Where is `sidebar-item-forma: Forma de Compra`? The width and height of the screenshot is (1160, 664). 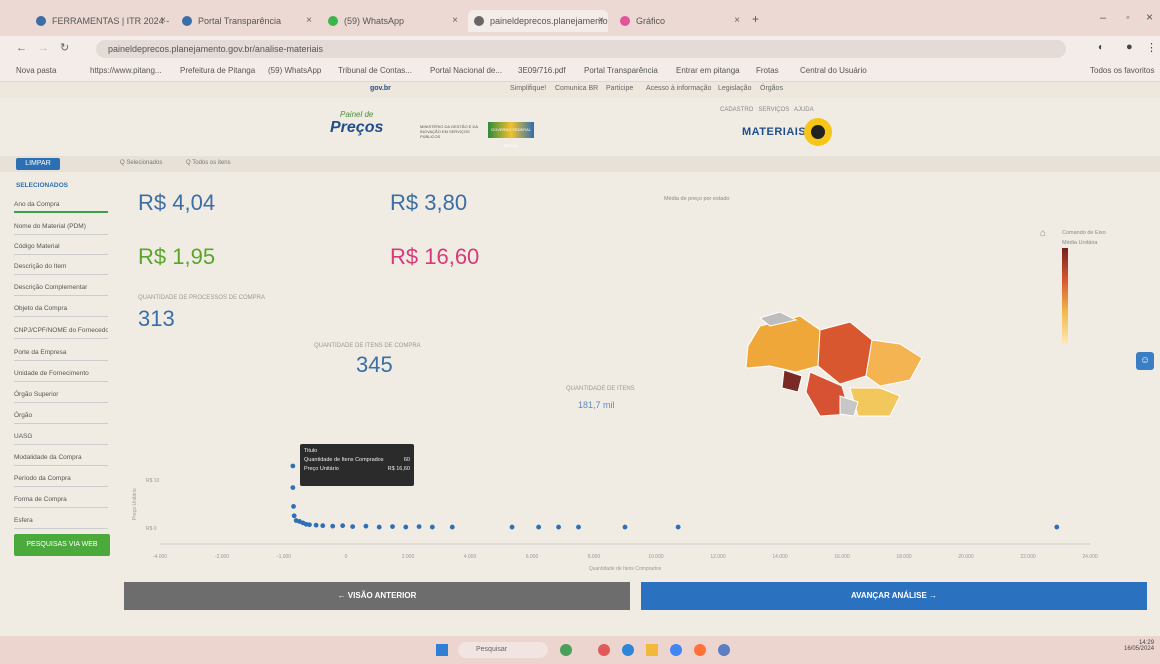
sidebar-item-forma: Forma de Compra is located at coordinates (61, 500).